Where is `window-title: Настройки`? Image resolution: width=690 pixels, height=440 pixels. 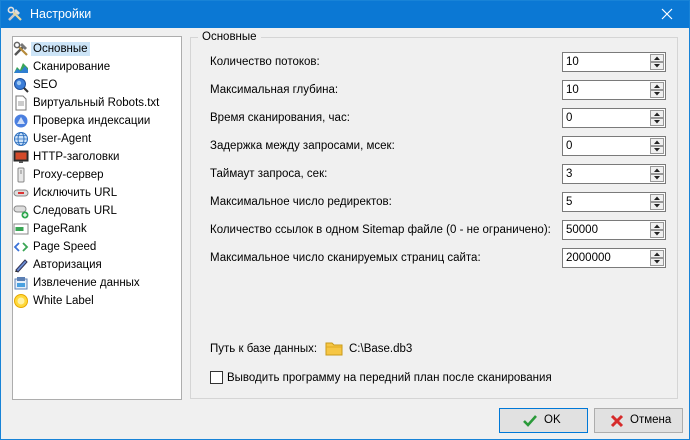
window-title: Настройки is located at coordinates (61, 14).